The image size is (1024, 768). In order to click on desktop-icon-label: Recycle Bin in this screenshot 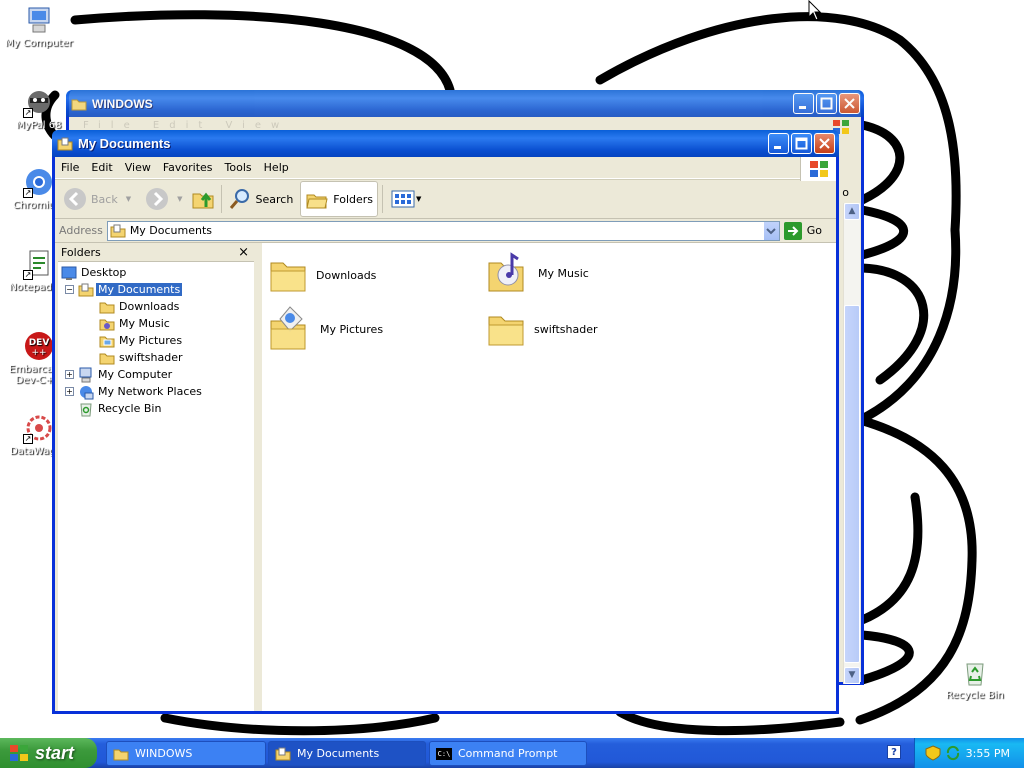, I will do `click(975, 695)`.